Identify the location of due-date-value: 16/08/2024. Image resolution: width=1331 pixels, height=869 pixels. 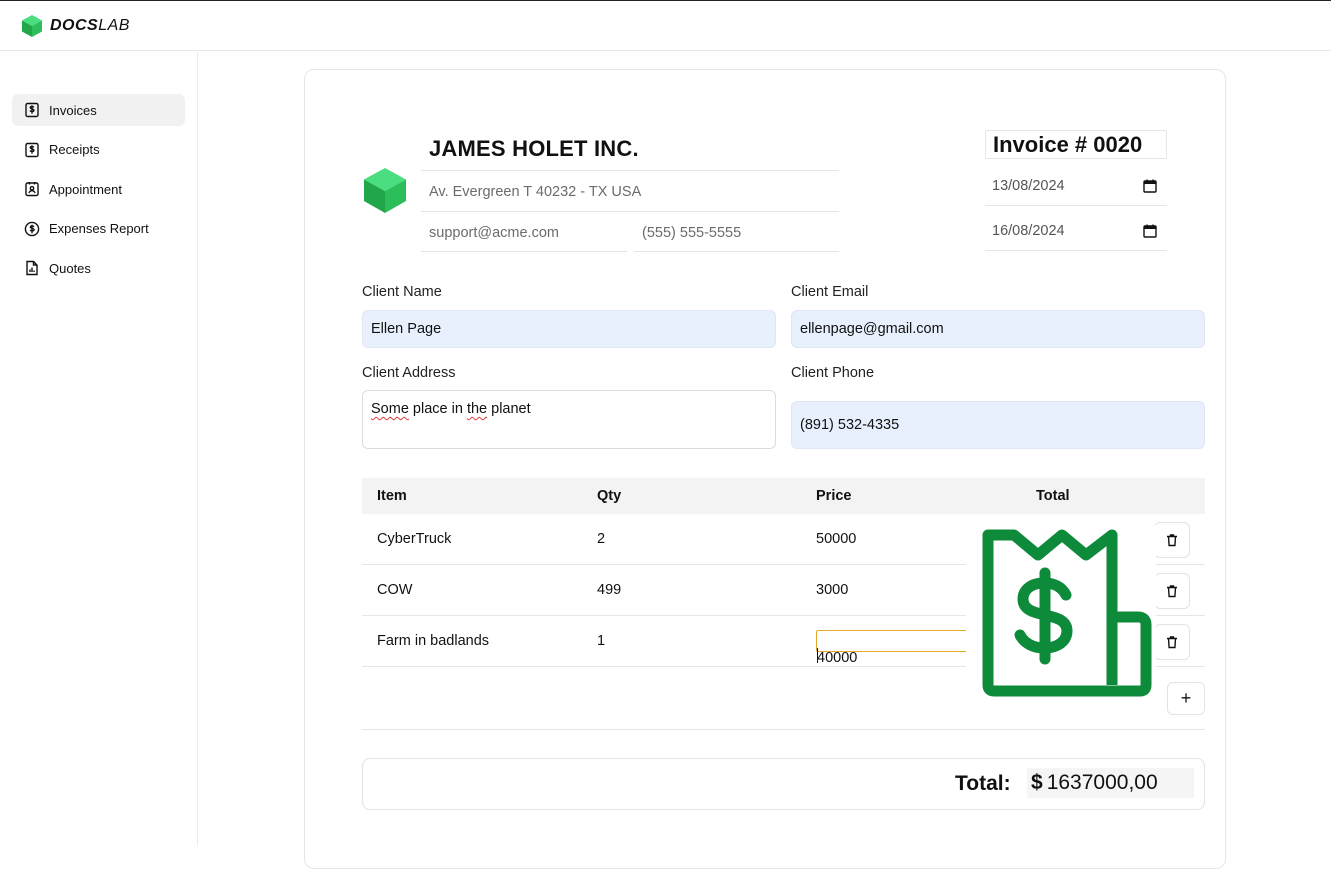
(1028, 230).